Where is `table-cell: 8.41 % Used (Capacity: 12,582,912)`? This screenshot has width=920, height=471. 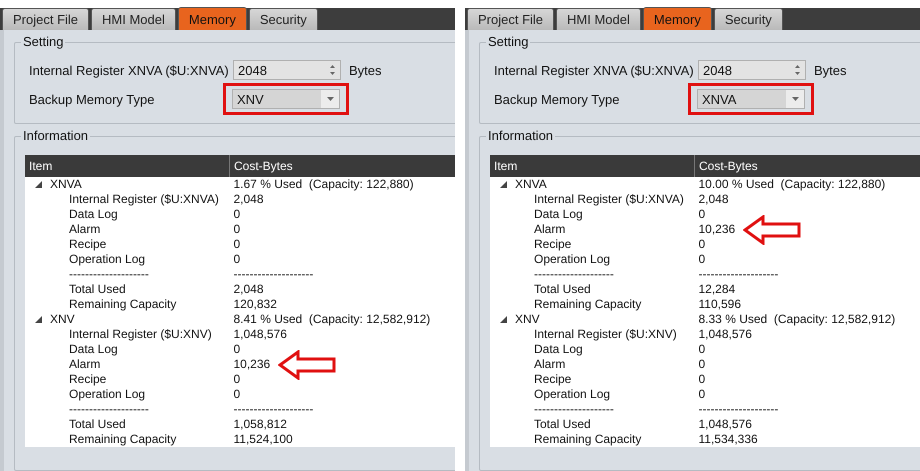 table-cell: 8.41 % Used (Capacity: 12,582,912) is located at coordinates (332, 319).